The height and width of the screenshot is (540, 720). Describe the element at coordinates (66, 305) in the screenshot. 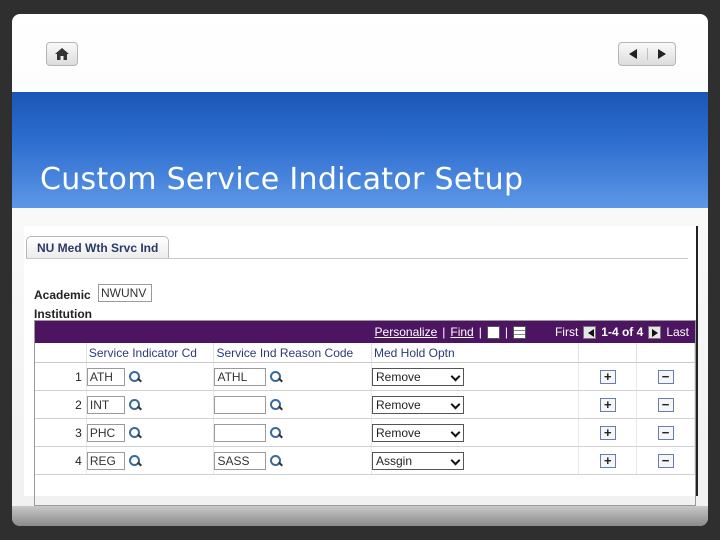

I see `academic-institution-label: Academic Institution` at that location.